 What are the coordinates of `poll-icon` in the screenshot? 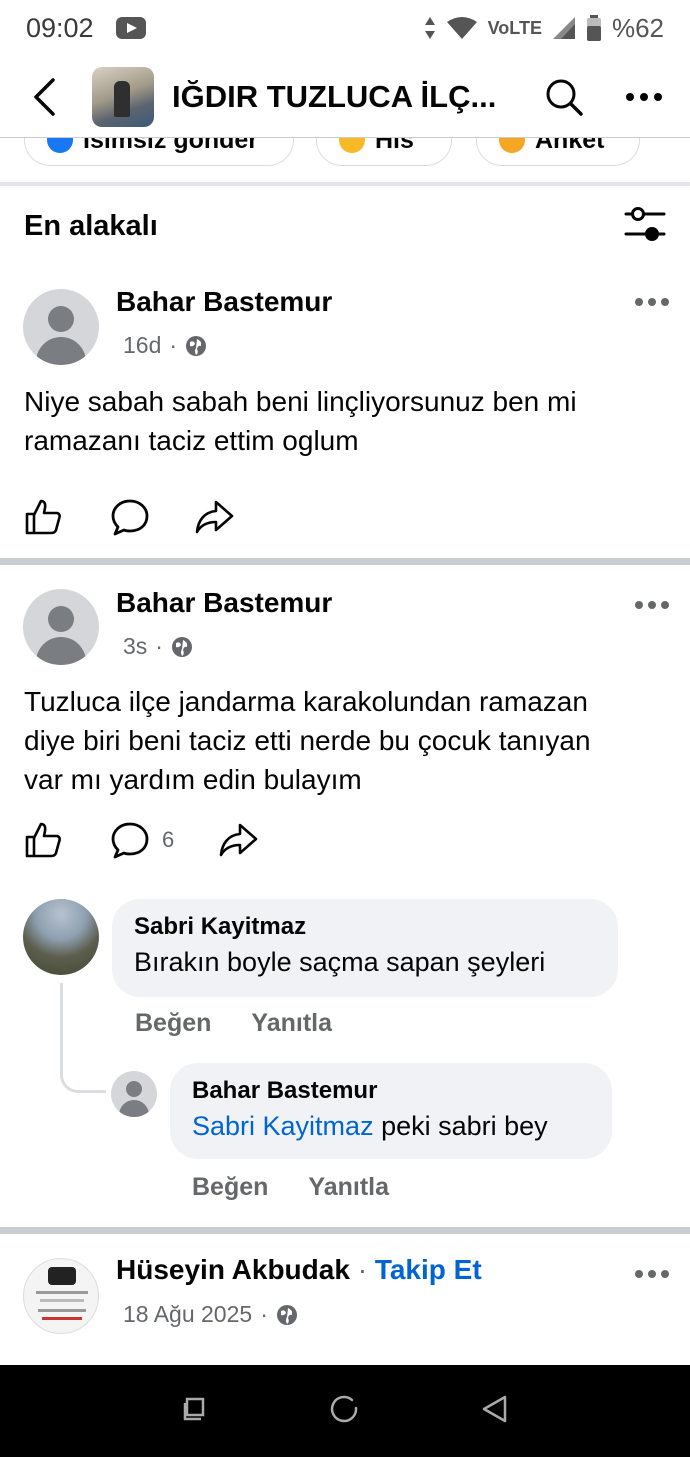 It's located at (512, 145).